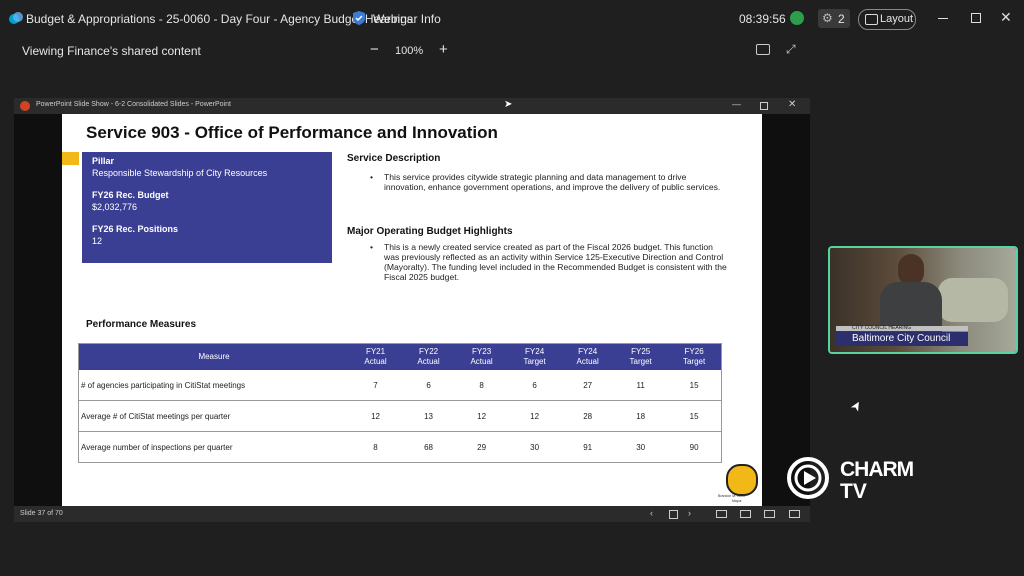 The image size is (1024, 576). I want to click on positions-value: 12, so click(97, 241).